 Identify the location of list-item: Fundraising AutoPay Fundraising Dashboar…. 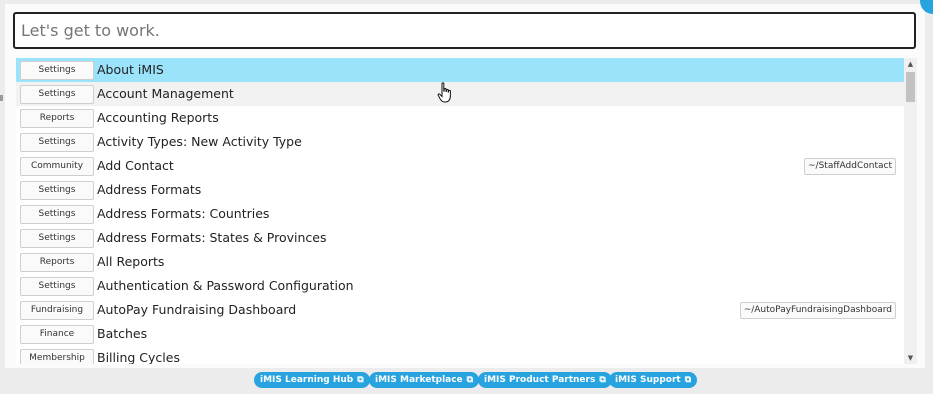
(460, 310).